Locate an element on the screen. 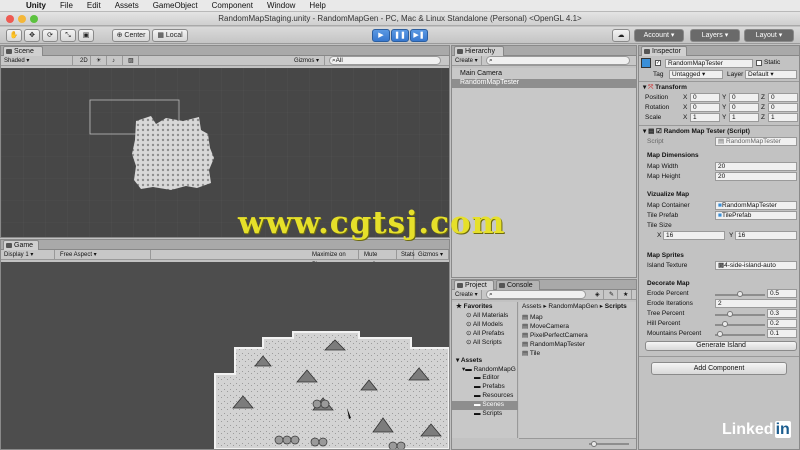 This screenshot has height=450, width=800. active-checkbox: ✓ is located at coordinates (658, 63).